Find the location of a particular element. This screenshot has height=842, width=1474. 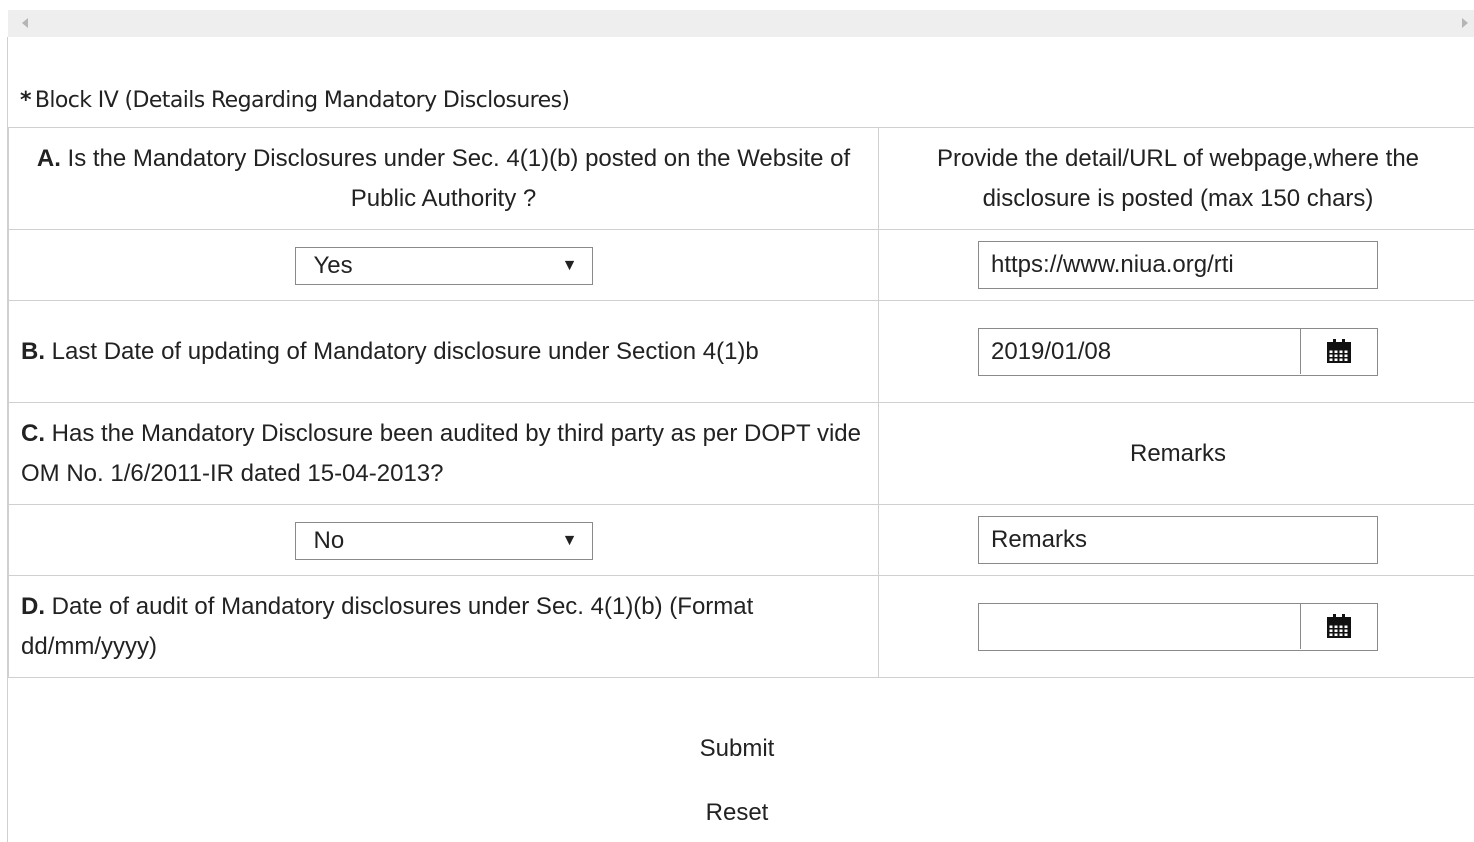

question-b-letter: B. is located at coordinates (33, 351).